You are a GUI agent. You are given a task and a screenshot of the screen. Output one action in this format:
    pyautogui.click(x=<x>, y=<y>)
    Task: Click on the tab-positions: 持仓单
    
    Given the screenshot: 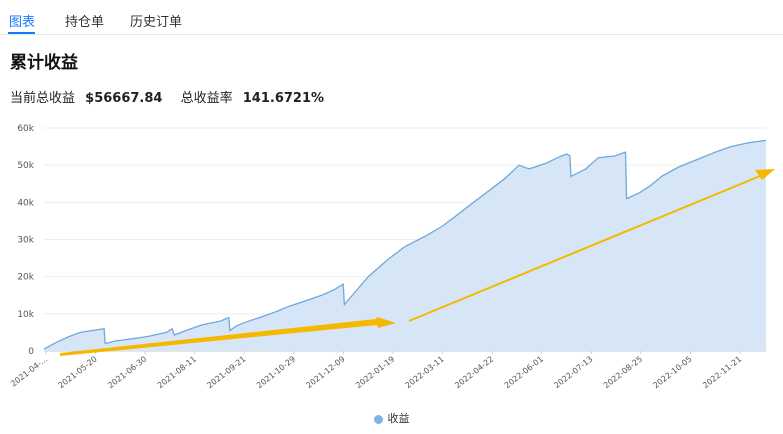 What is the action you would take?
    pyautogui.click(x=84, y=20)
    